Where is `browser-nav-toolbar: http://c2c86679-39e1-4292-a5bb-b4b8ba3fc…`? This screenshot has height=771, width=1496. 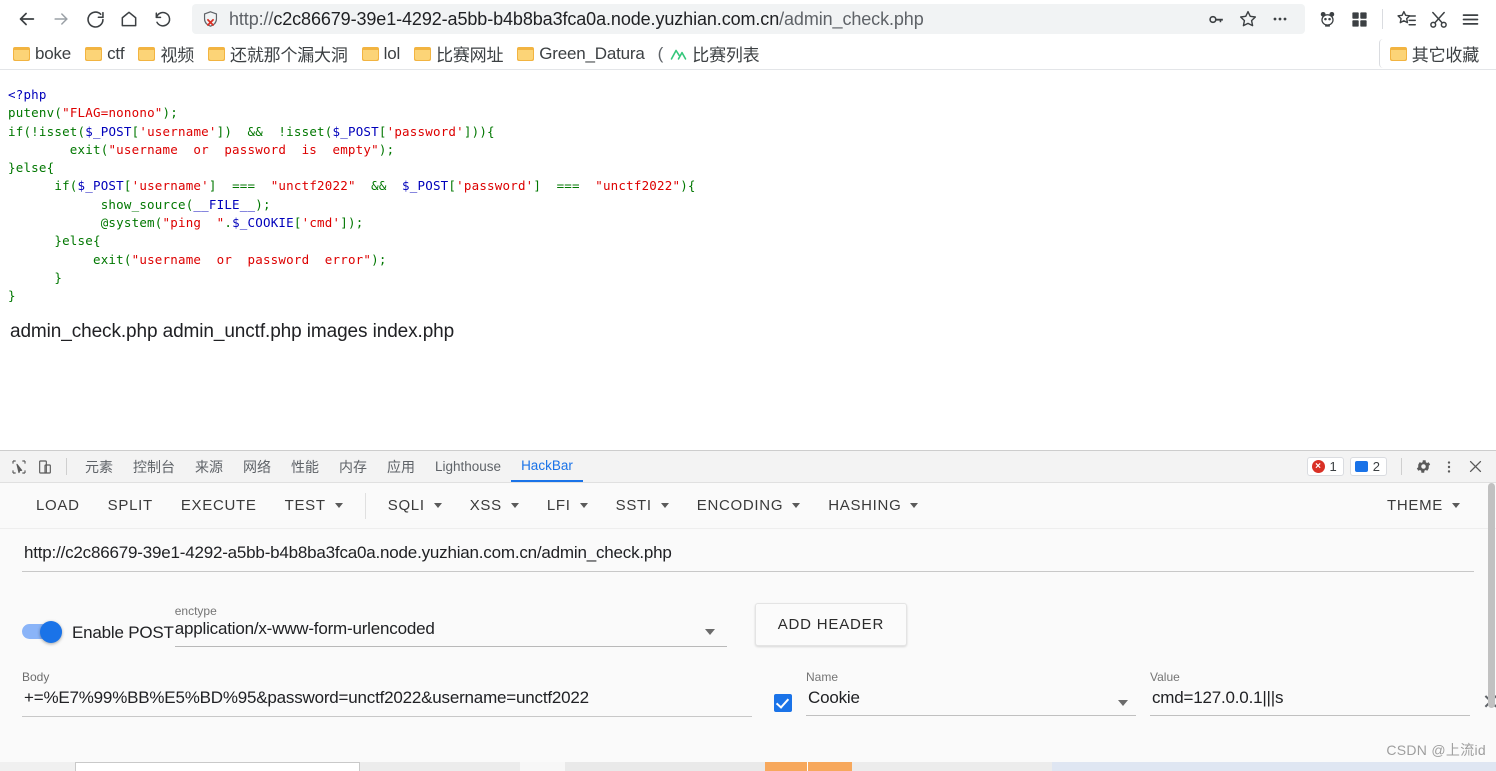
browser-nav-toolbar: http://c2c86679-39e1-4292-a5bb-b4b8ba3fc… is located at coordinates (748, 19).